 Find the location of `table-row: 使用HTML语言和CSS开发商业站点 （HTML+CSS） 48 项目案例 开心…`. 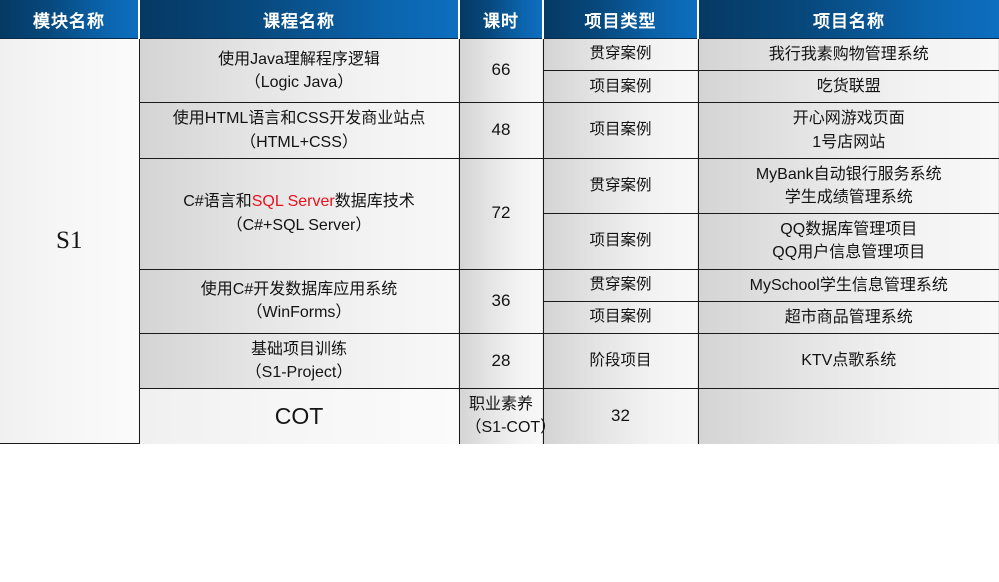

table-row: 使用HTML语言和CSS开发商业站点 （HTML+CSS） 48 项目案例 开心… is located at coordinates (499, 130).